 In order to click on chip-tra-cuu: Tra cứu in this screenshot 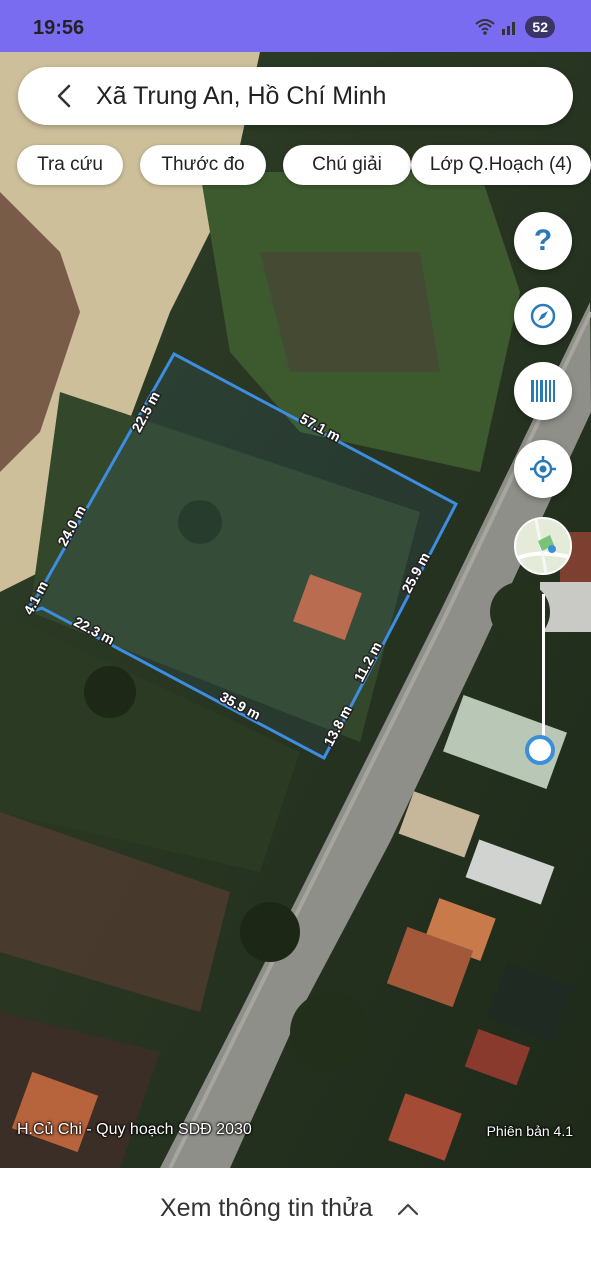, I will do `click(70, 165)`.